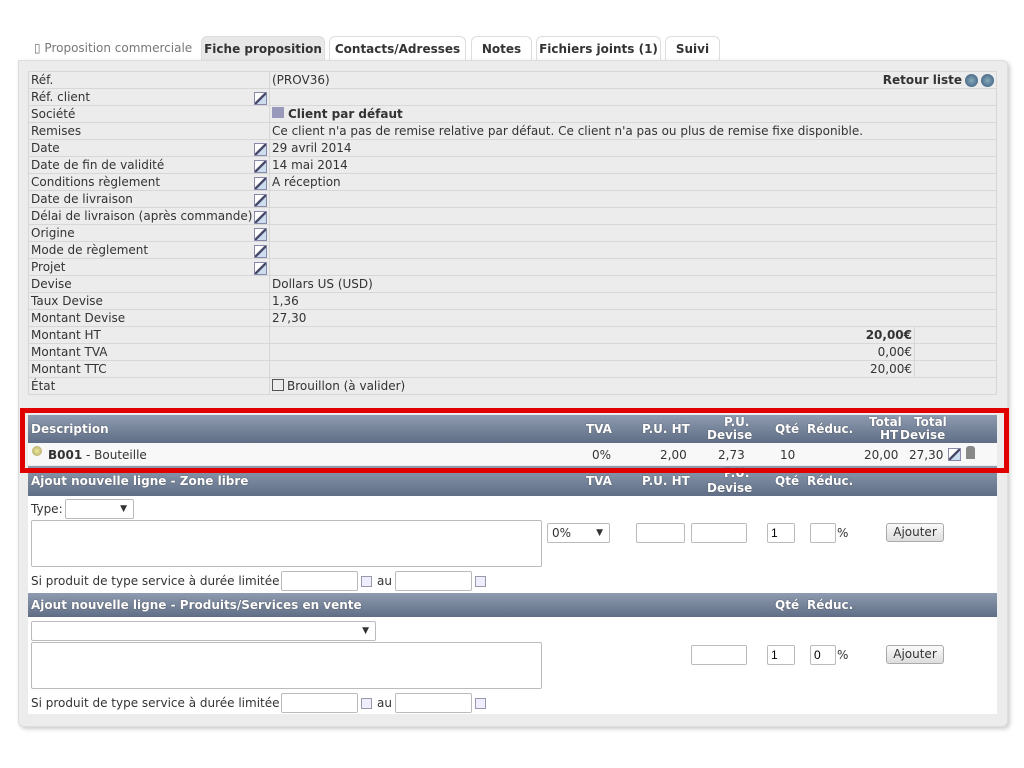  Describe the element at coordinates (99, 509) in the screenshot. I see `type-select` at that location.